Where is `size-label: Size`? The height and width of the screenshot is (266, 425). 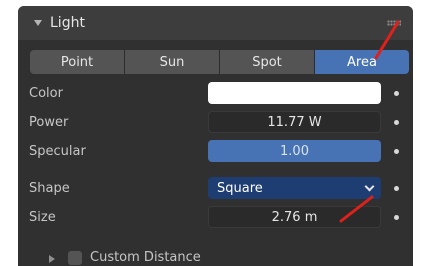 size-label: Size is located at coordinates (42, 217).